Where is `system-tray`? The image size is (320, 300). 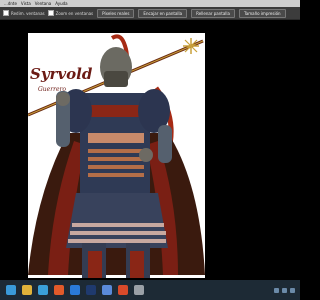
system-tray is located at coordinates (284, 290).